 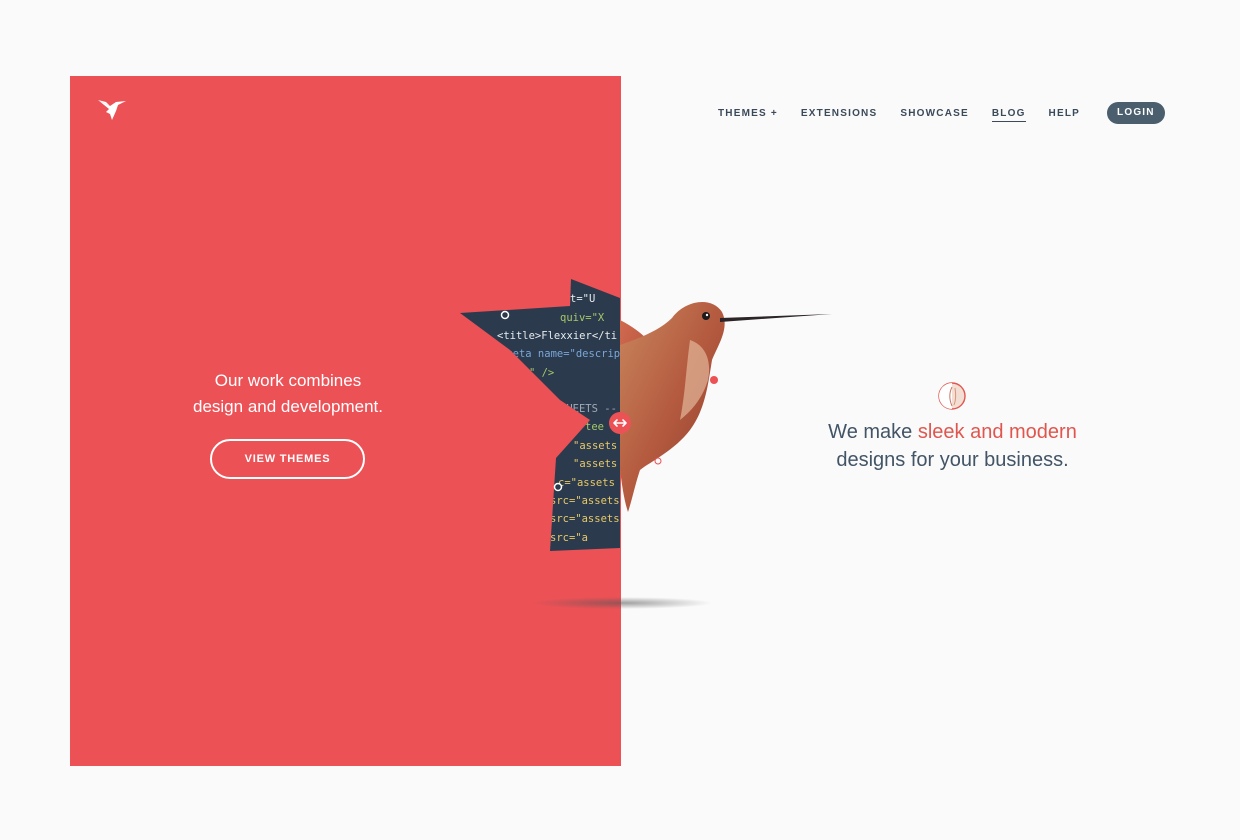 What do you see at coordinates (873, 432) in the screenshot?
I see `hero-right-prefix: We make` at bounding box center [873, 432].